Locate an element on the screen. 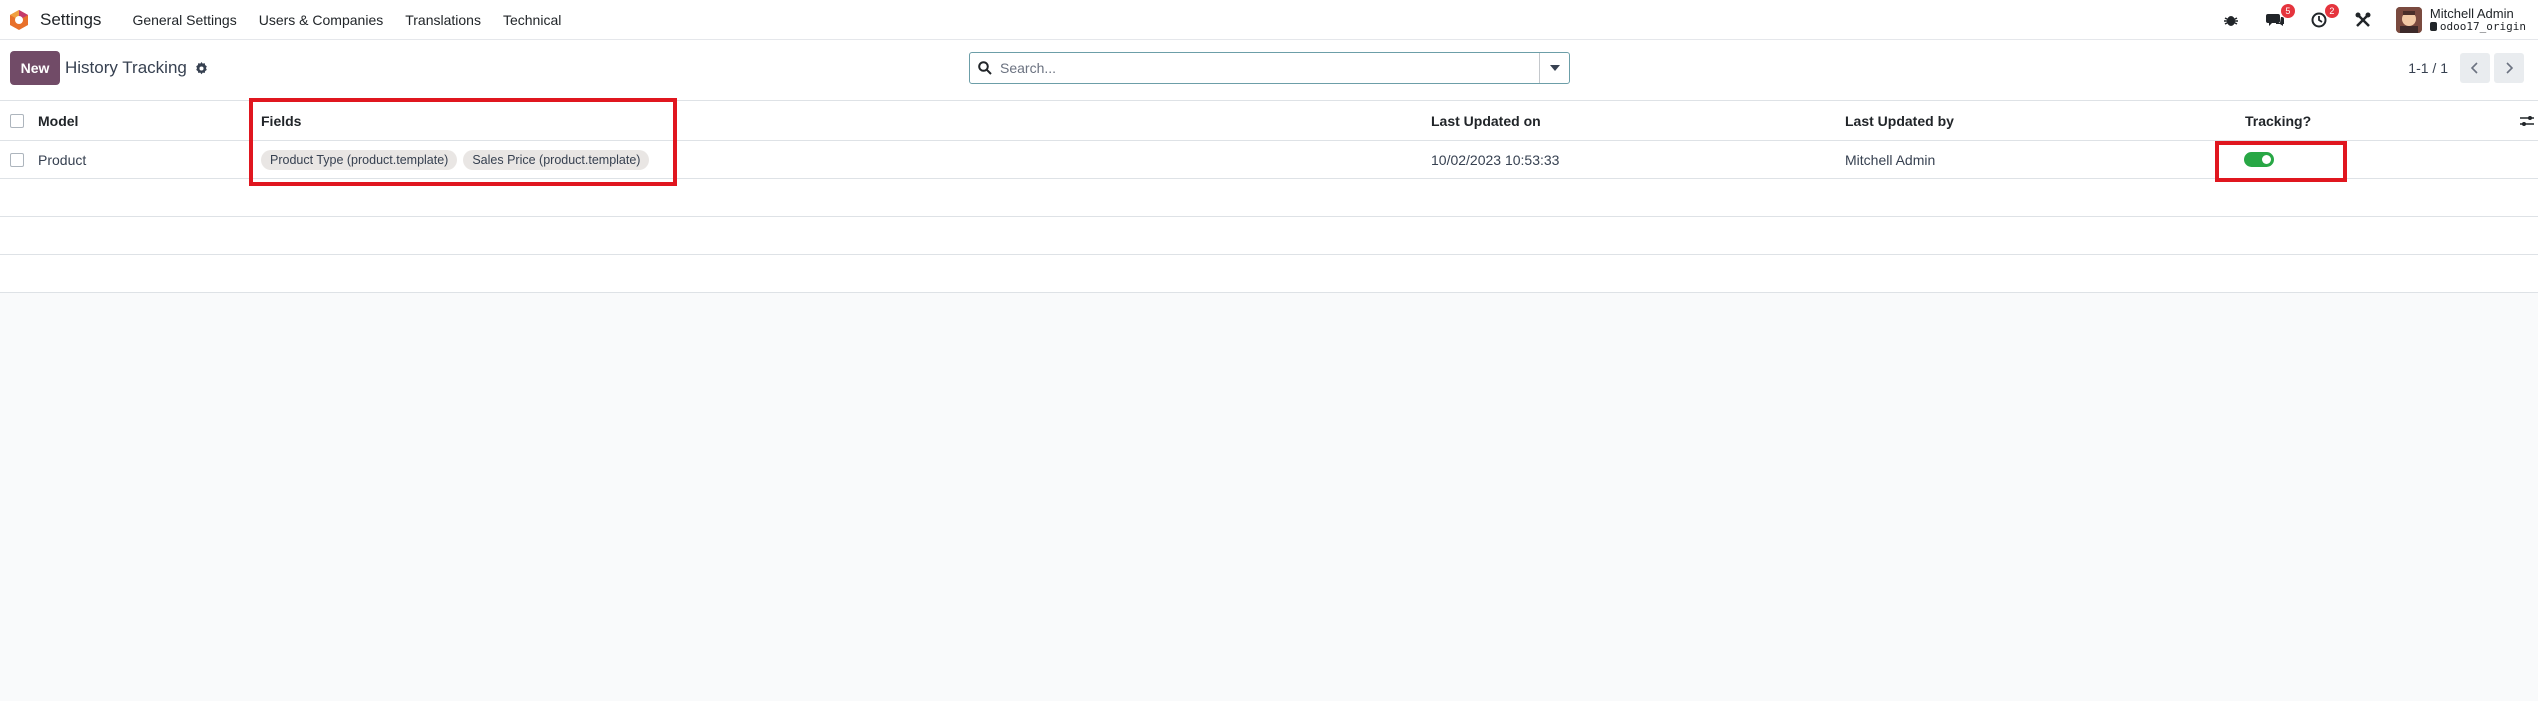 The image size is (2538, 701). pager: 1-1 / 1 is located at coordinates (2466, 68).